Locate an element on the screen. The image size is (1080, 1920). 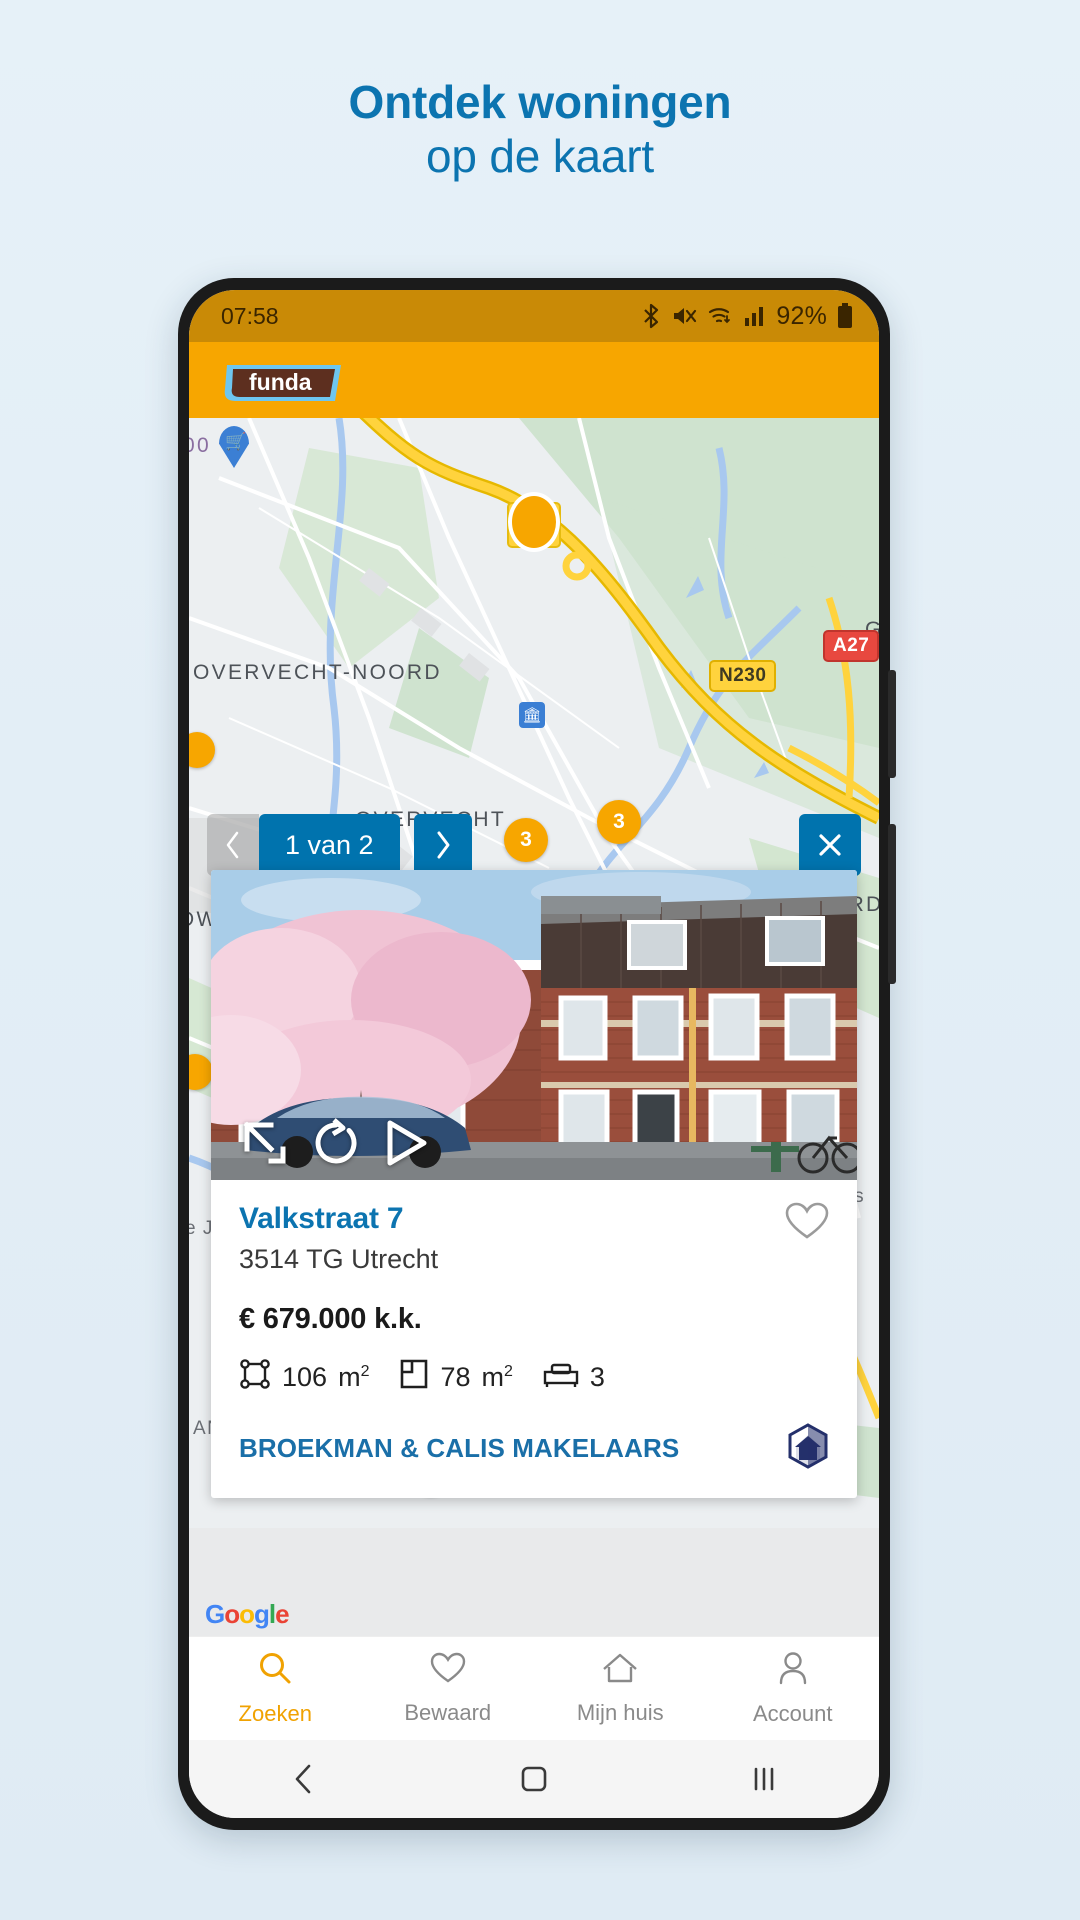
battery-icon is located at coordinates (845, 316).